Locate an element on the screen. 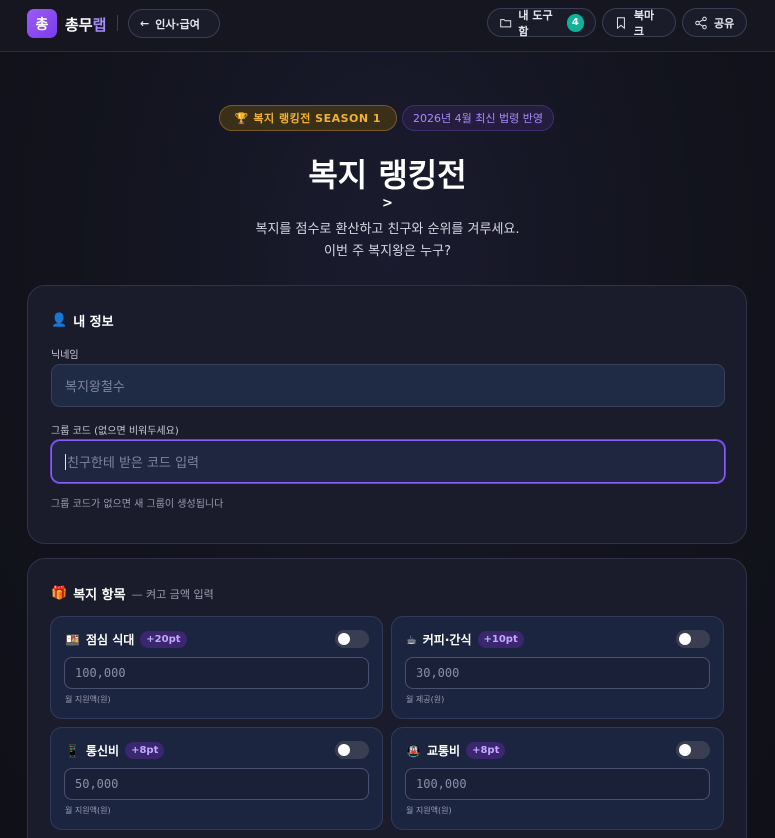 The height and width of the screenshot is (838, 775). points-badge: +10pt is located at coordinates (500, 639).